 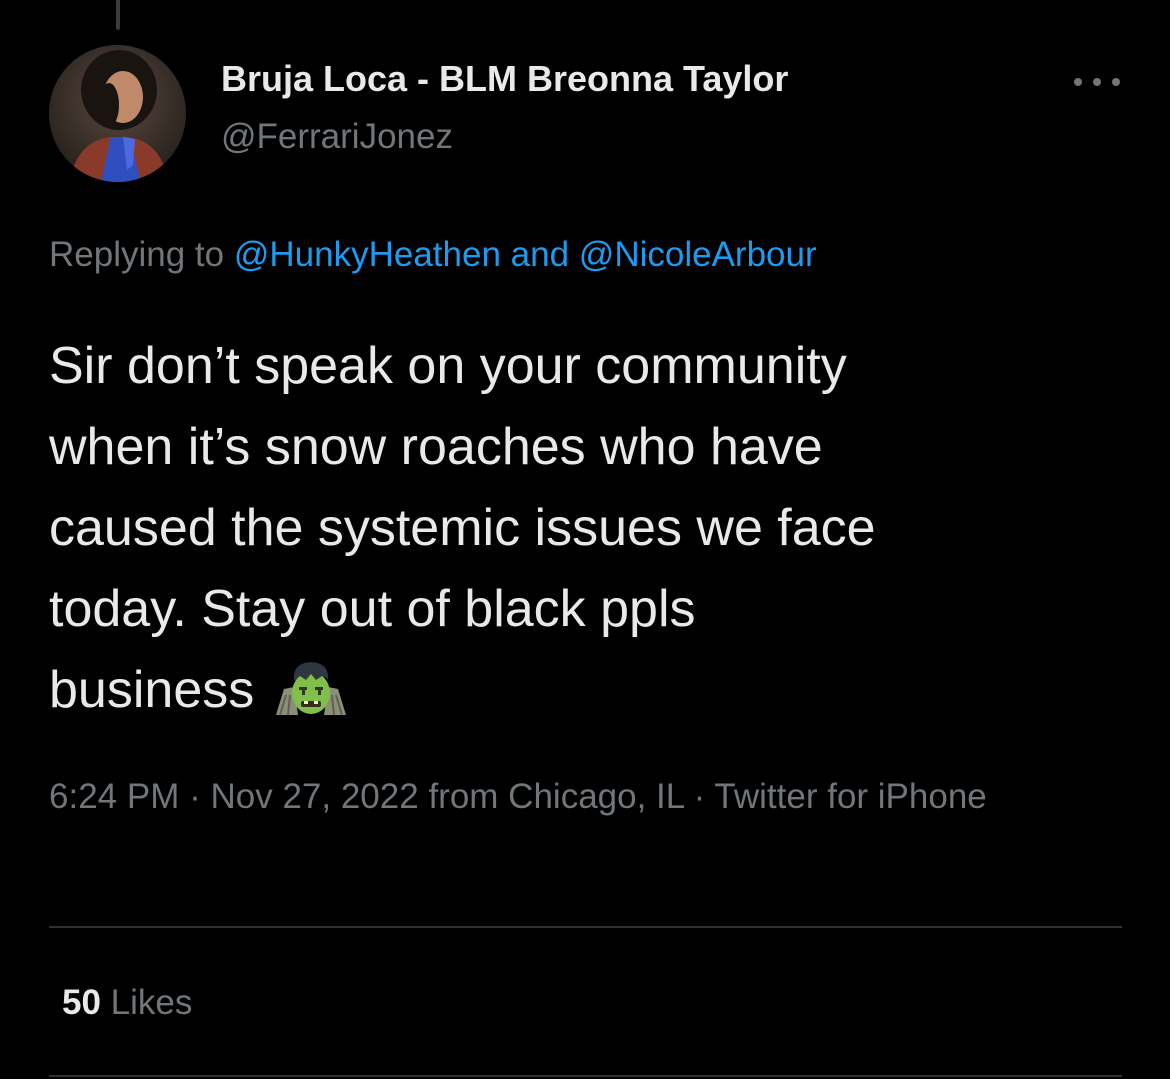 What do you see at coordinates (152, 690) in the screenshot?
I see `tweet-text-word: business` at bounding box center [152, 690].